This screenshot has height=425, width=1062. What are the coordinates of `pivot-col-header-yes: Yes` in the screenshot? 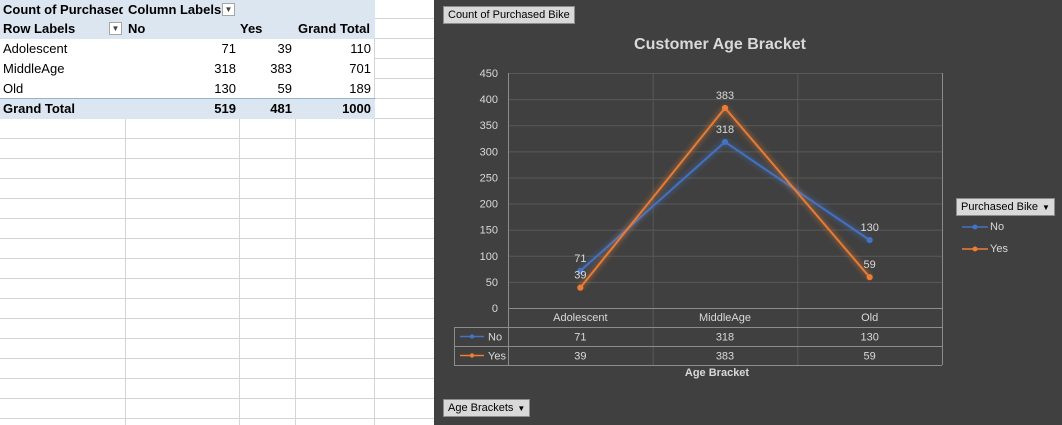 It's located at (251, 28).